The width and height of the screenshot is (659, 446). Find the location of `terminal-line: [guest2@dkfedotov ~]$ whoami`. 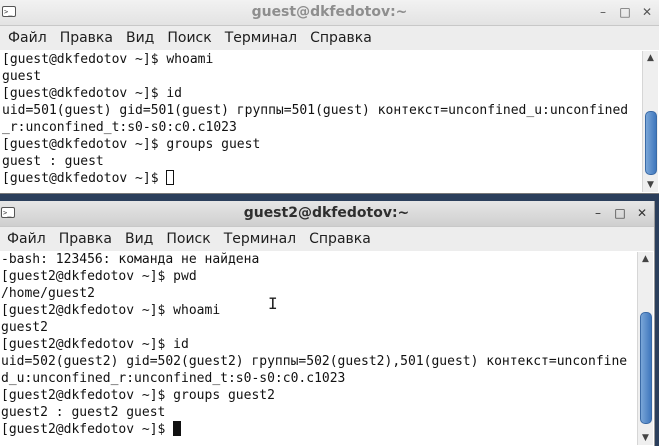

terminal-line: [guest2@dkfedotov ~]$ whoami is located at coordinates (111, 310).